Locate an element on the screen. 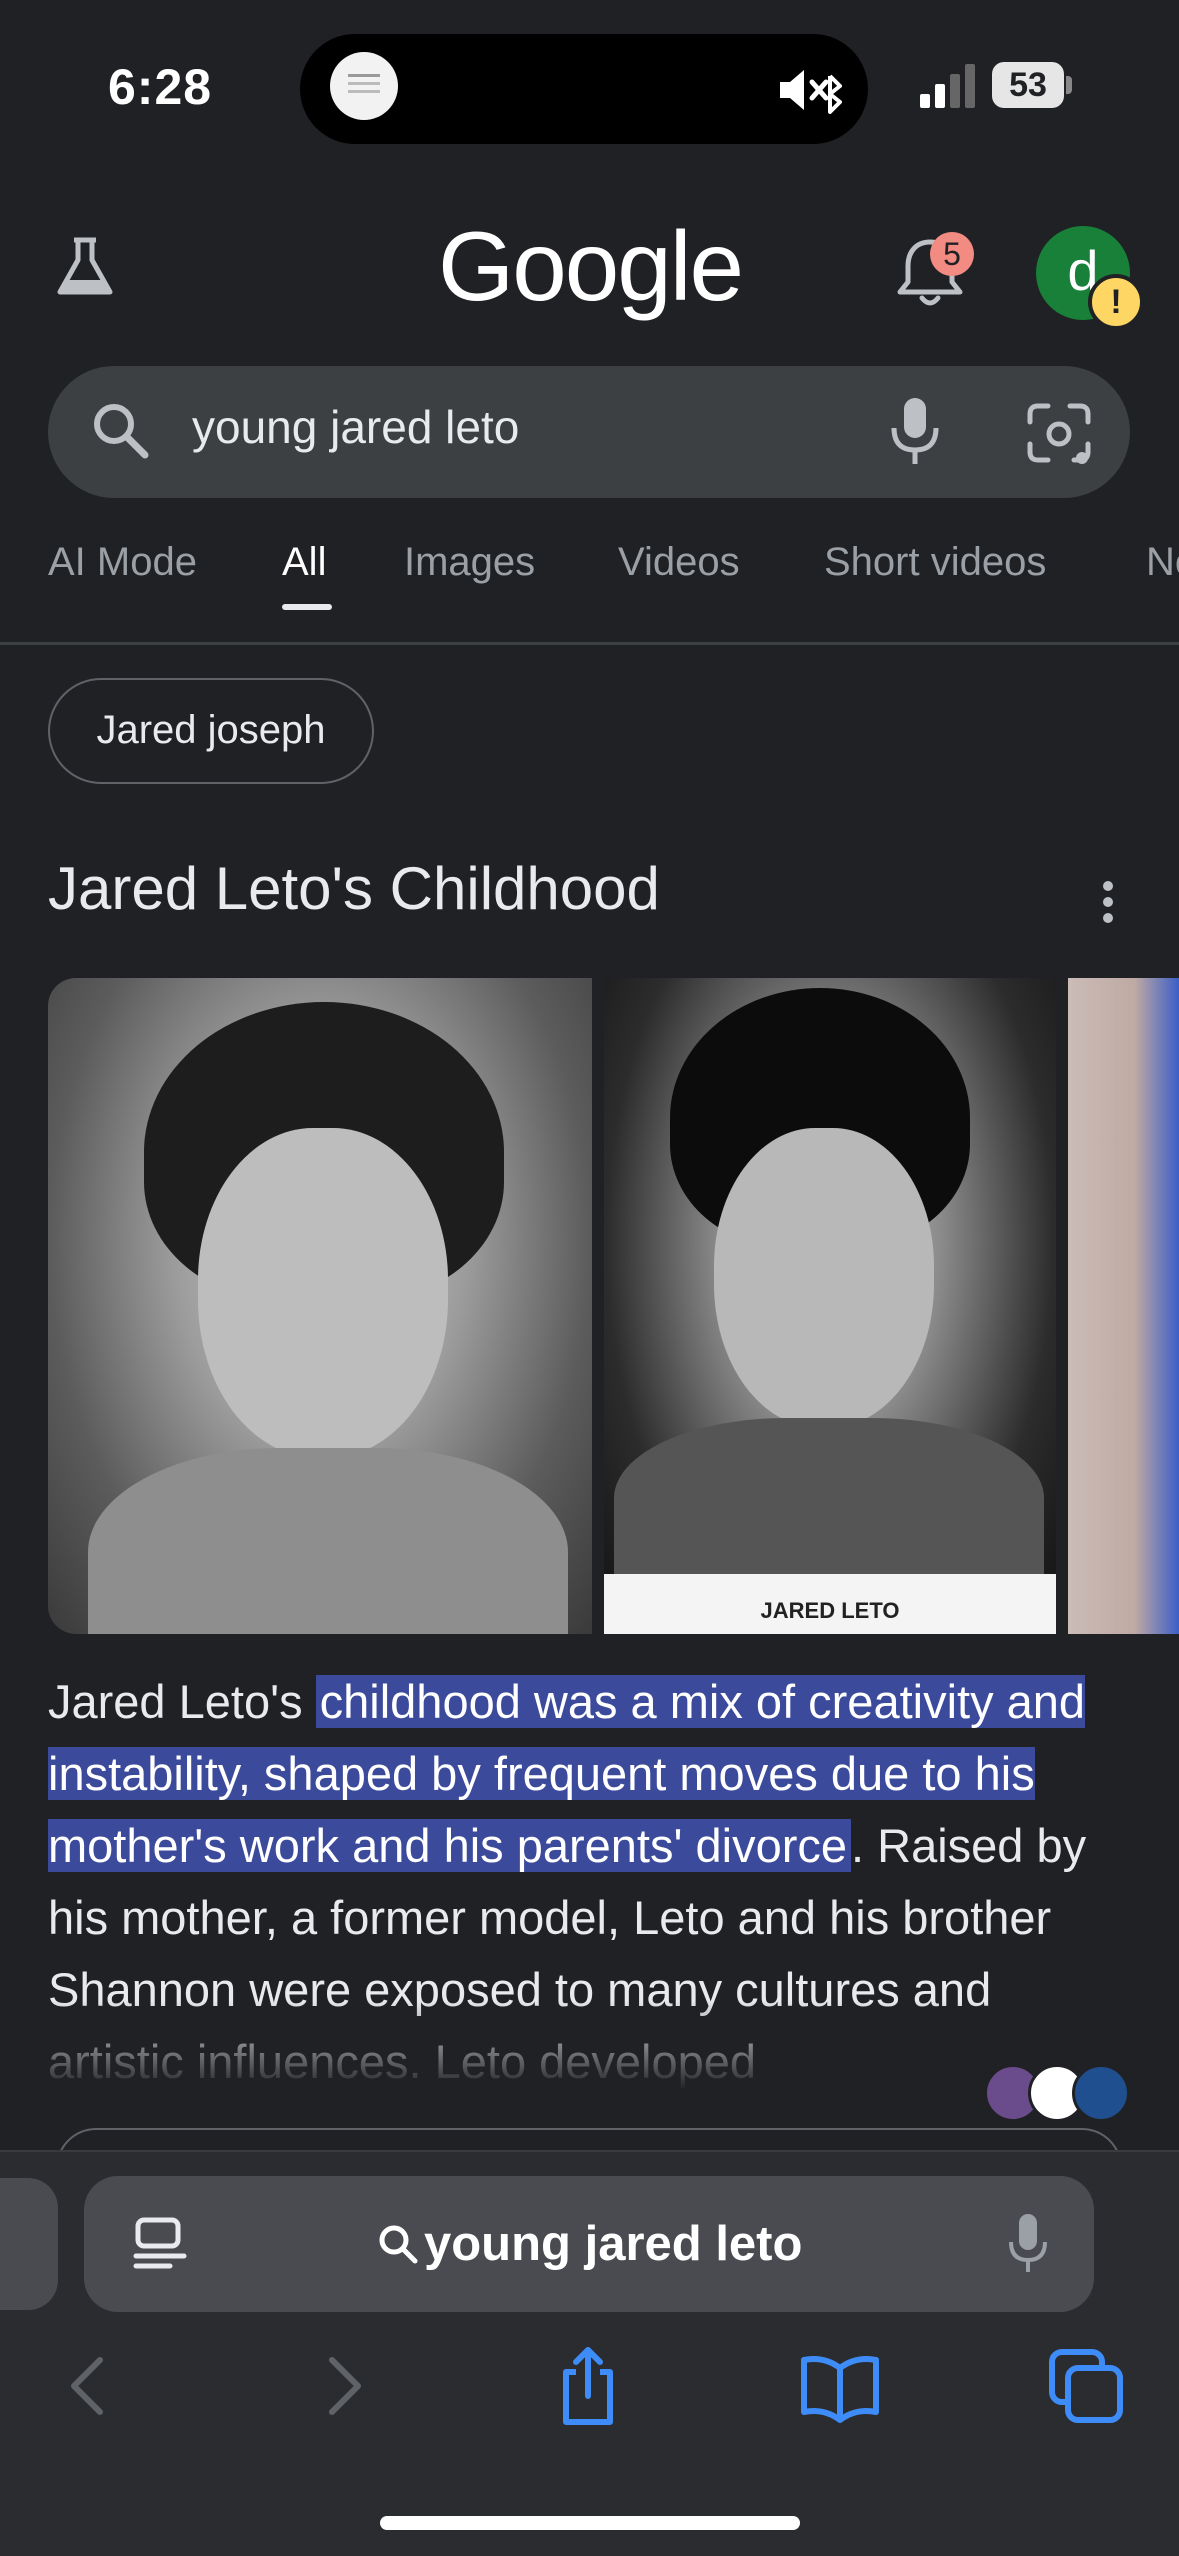 This screenshot has height=2556, width=1179. back-icon is located at coordinates (90, 2386).